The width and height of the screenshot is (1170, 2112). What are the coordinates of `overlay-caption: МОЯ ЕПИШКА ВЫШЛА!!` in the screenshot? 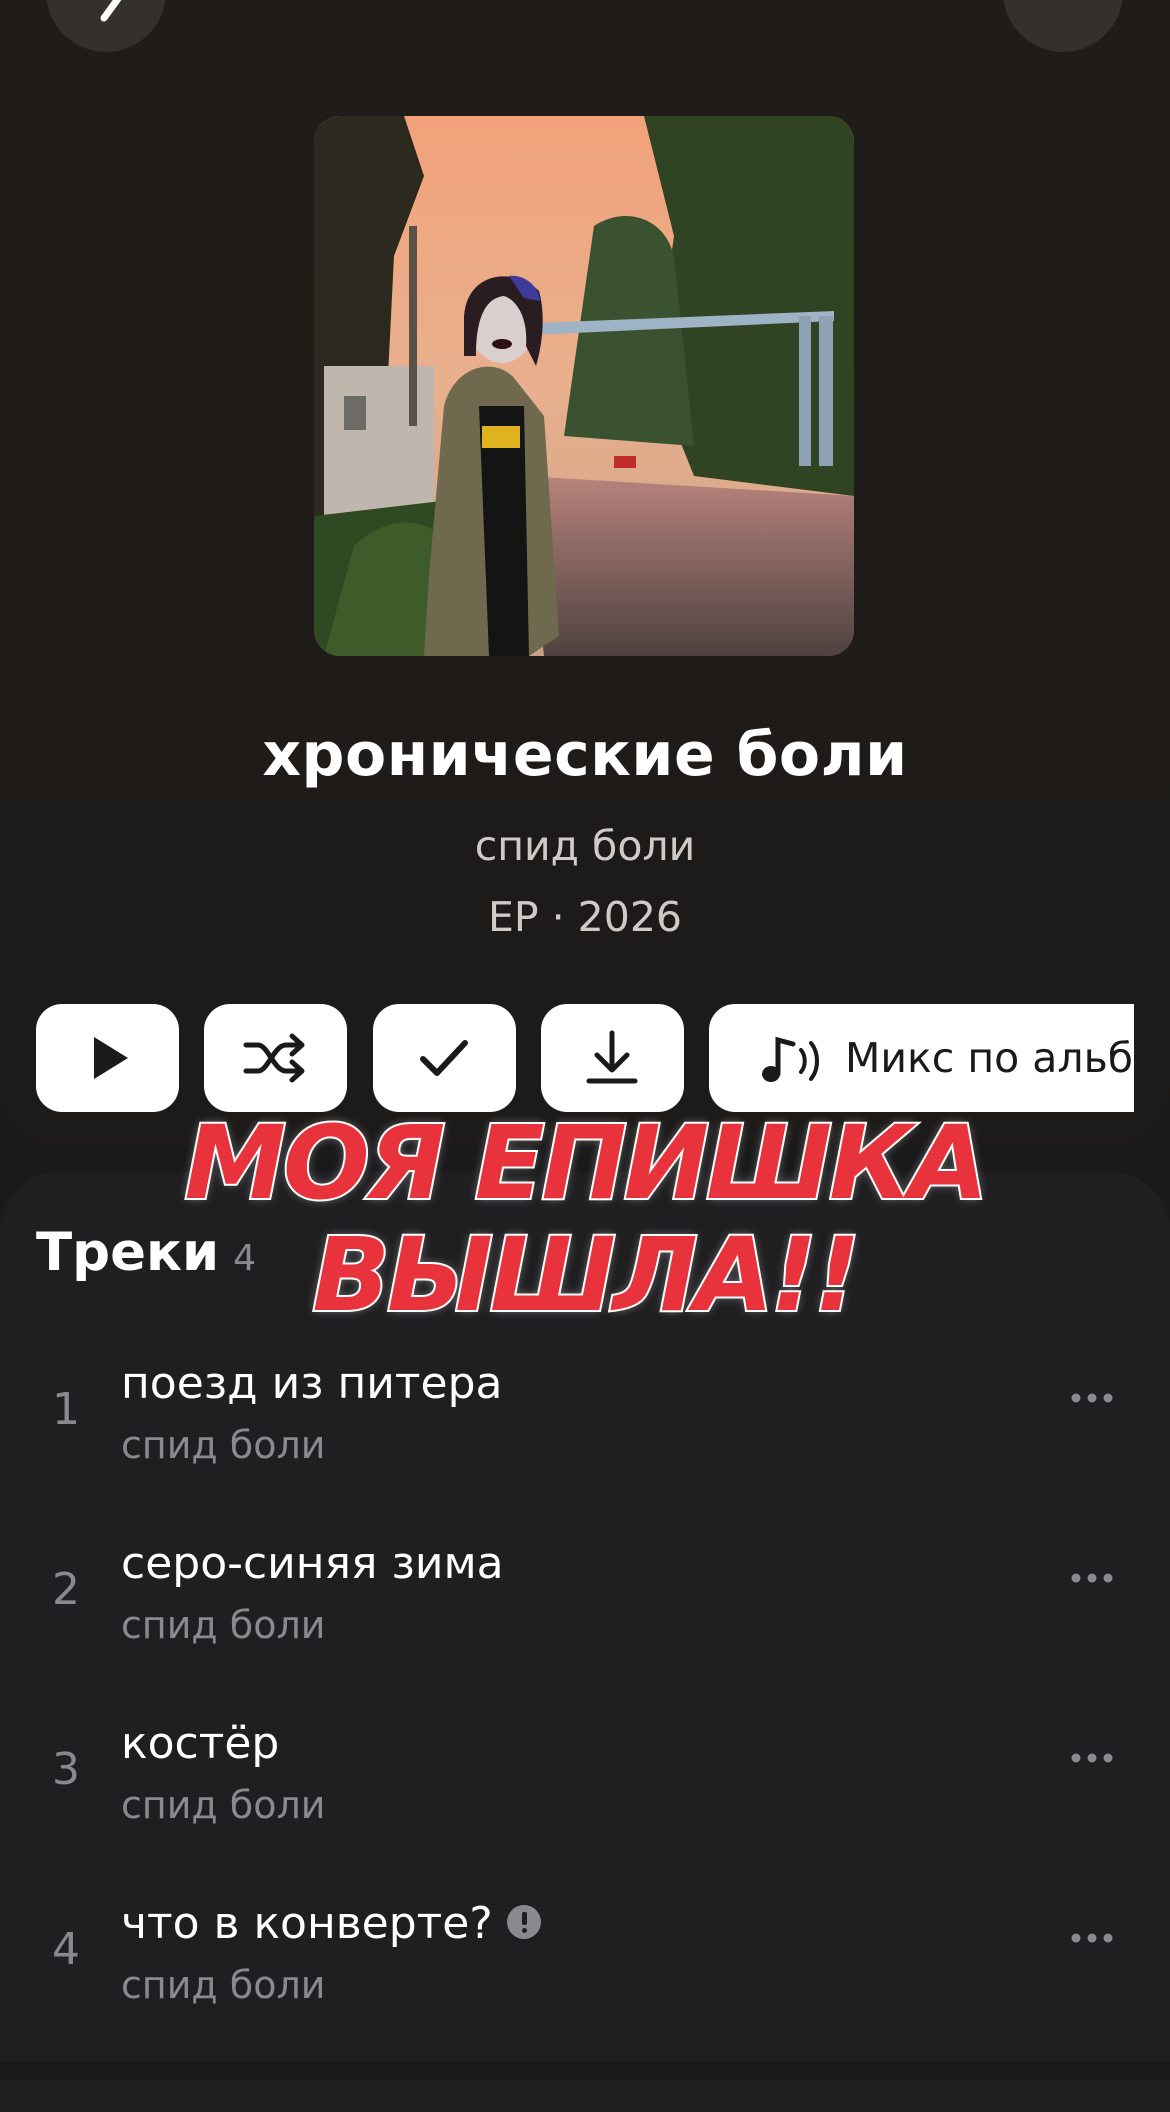 It's located at (585, 1219).